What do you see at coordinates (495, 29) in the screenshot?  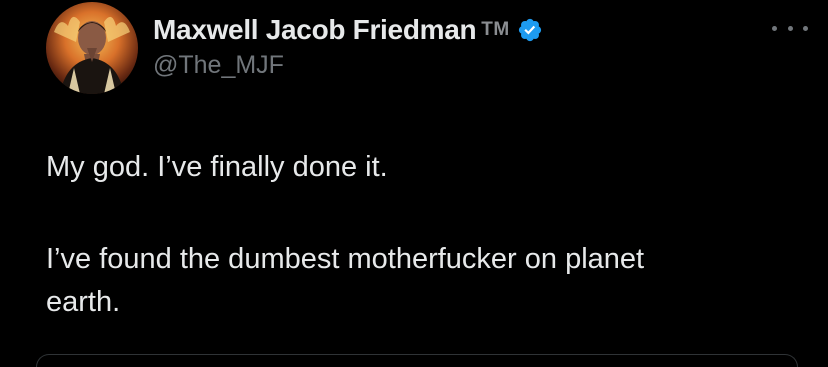 I see `trademark-label: TM` at bounding box center [495, 29].